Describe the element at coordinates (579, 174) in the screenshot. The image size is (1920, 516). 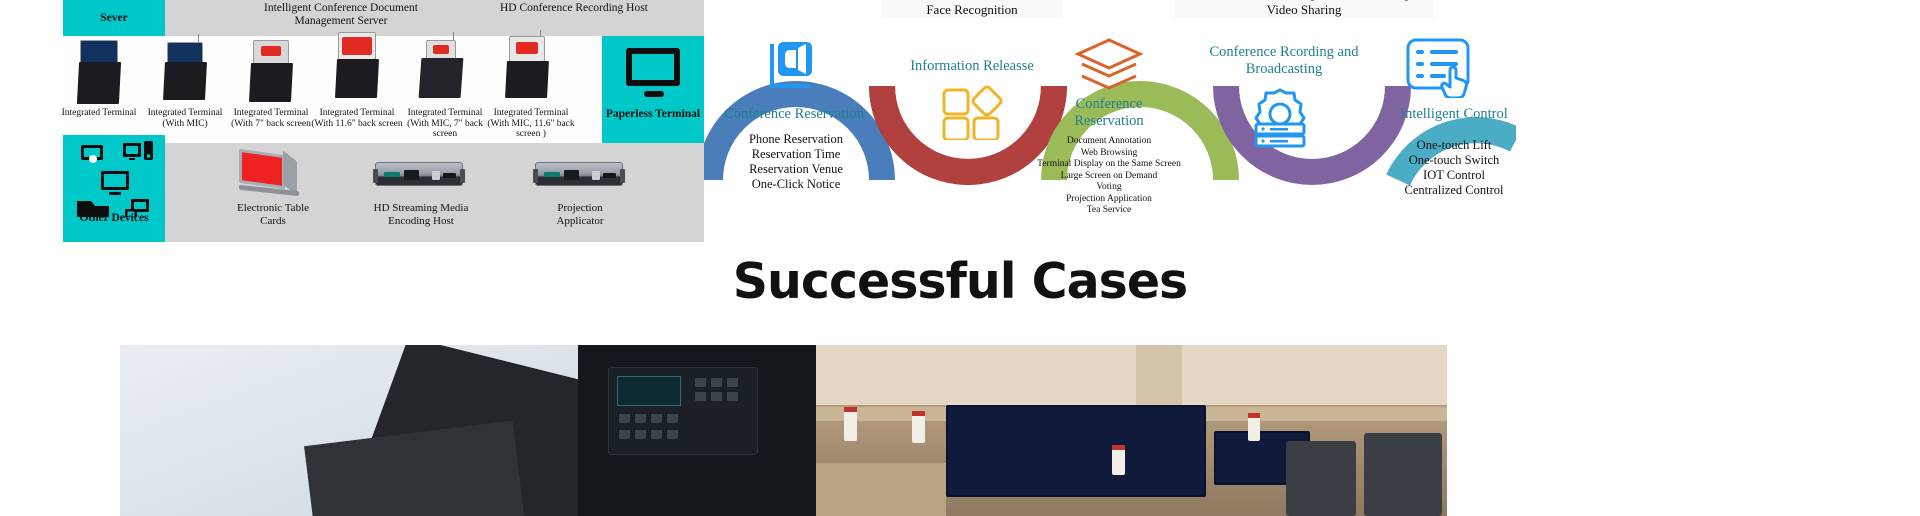
I see `projection-applicator-device` at that location.